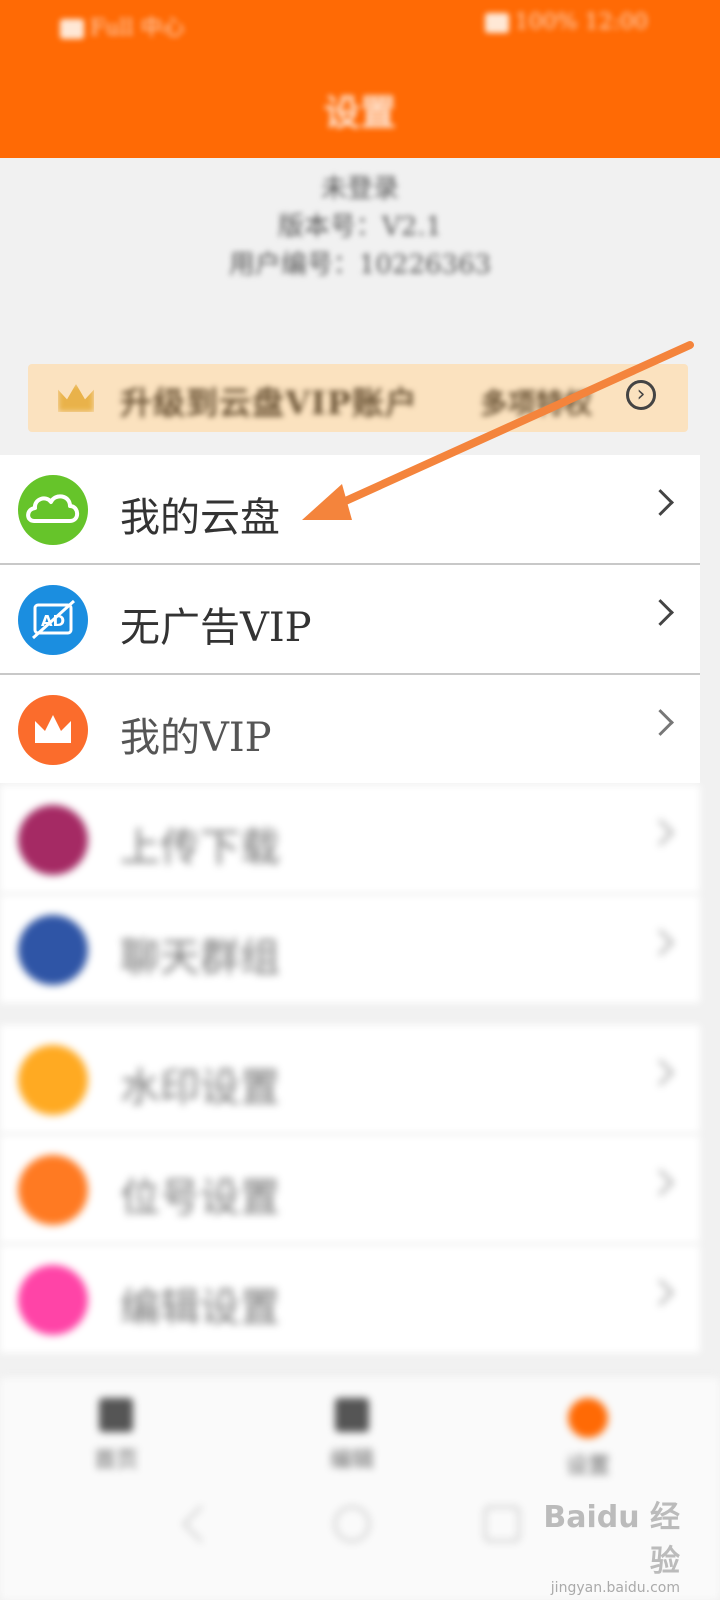  What do you see at coordinates (350, 839) in the screenshot?
I see `menu-item-upload-download: 上传下载` at bounding box center [350, 839].